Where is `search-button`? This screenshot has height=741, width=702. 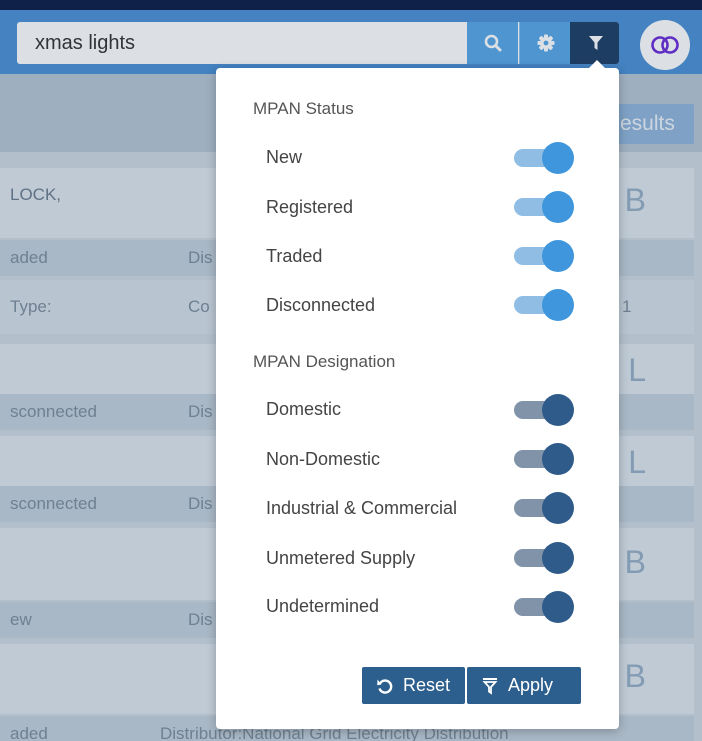
search-button is located at coordinates (492, 43).